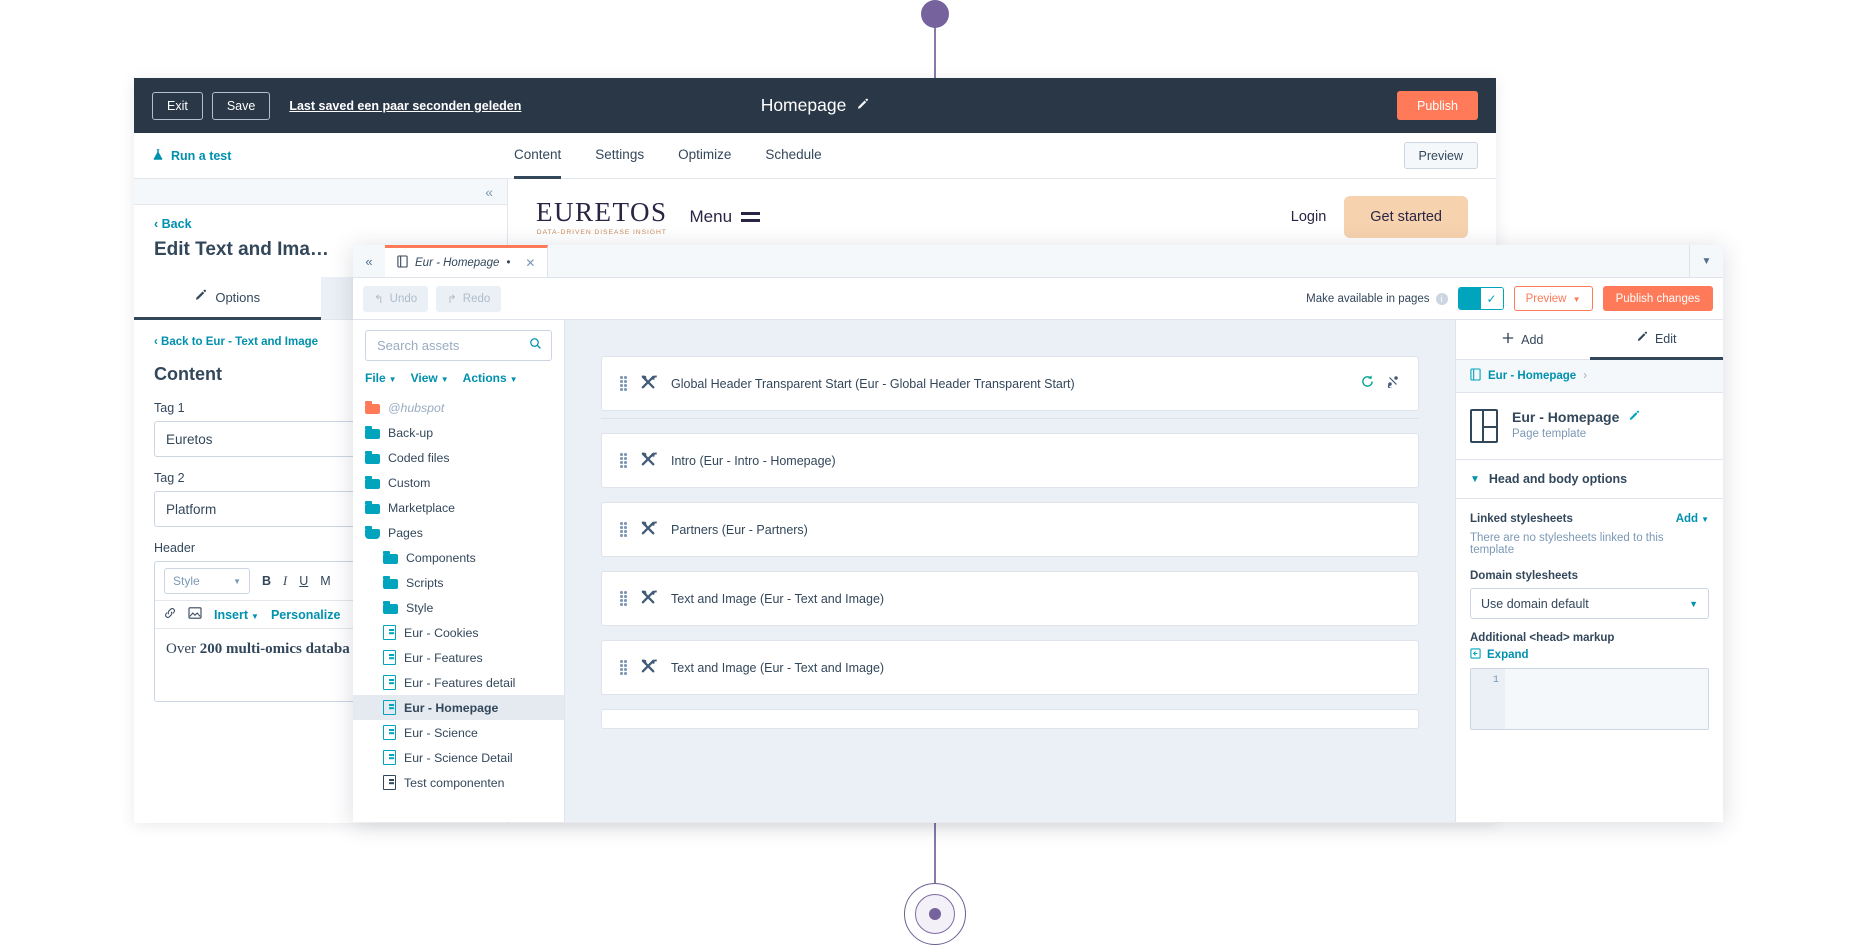 The image size is (1870, 946). What do you see at coordinates (325, 581) in the screenshot?
I see `rte-more-button: M` at bounding box center [325, 581].